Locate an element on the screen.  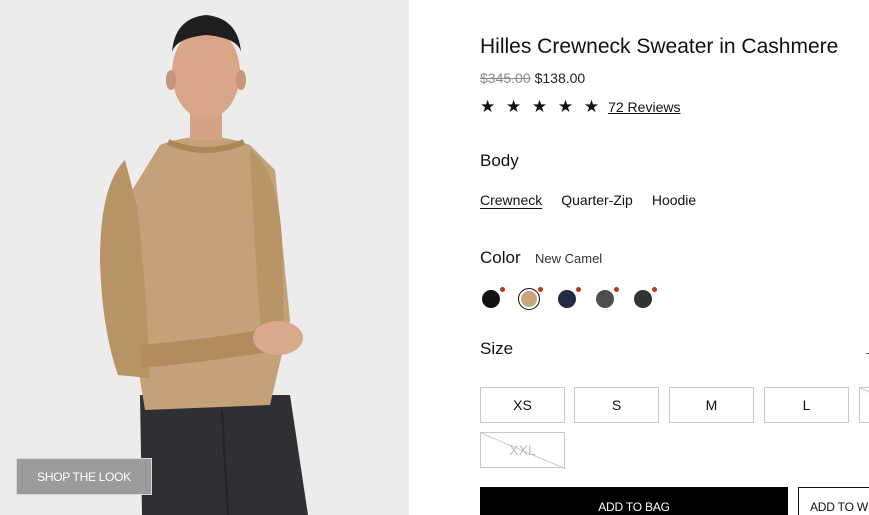
body-options: Crewneck Quarter-Zip Hoodie is located at coordinates (588, 200).